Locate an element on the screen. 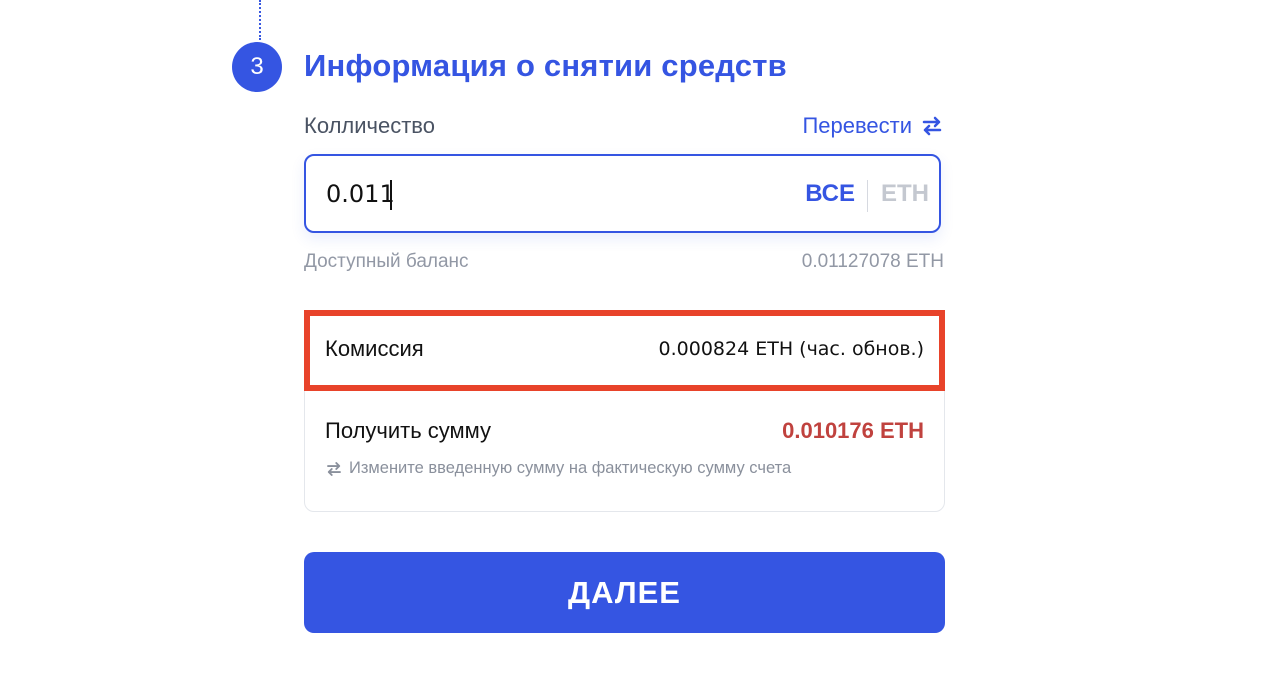 This screenshot has width=1280, height=690. amount-input is located at coordinates (536, 194).